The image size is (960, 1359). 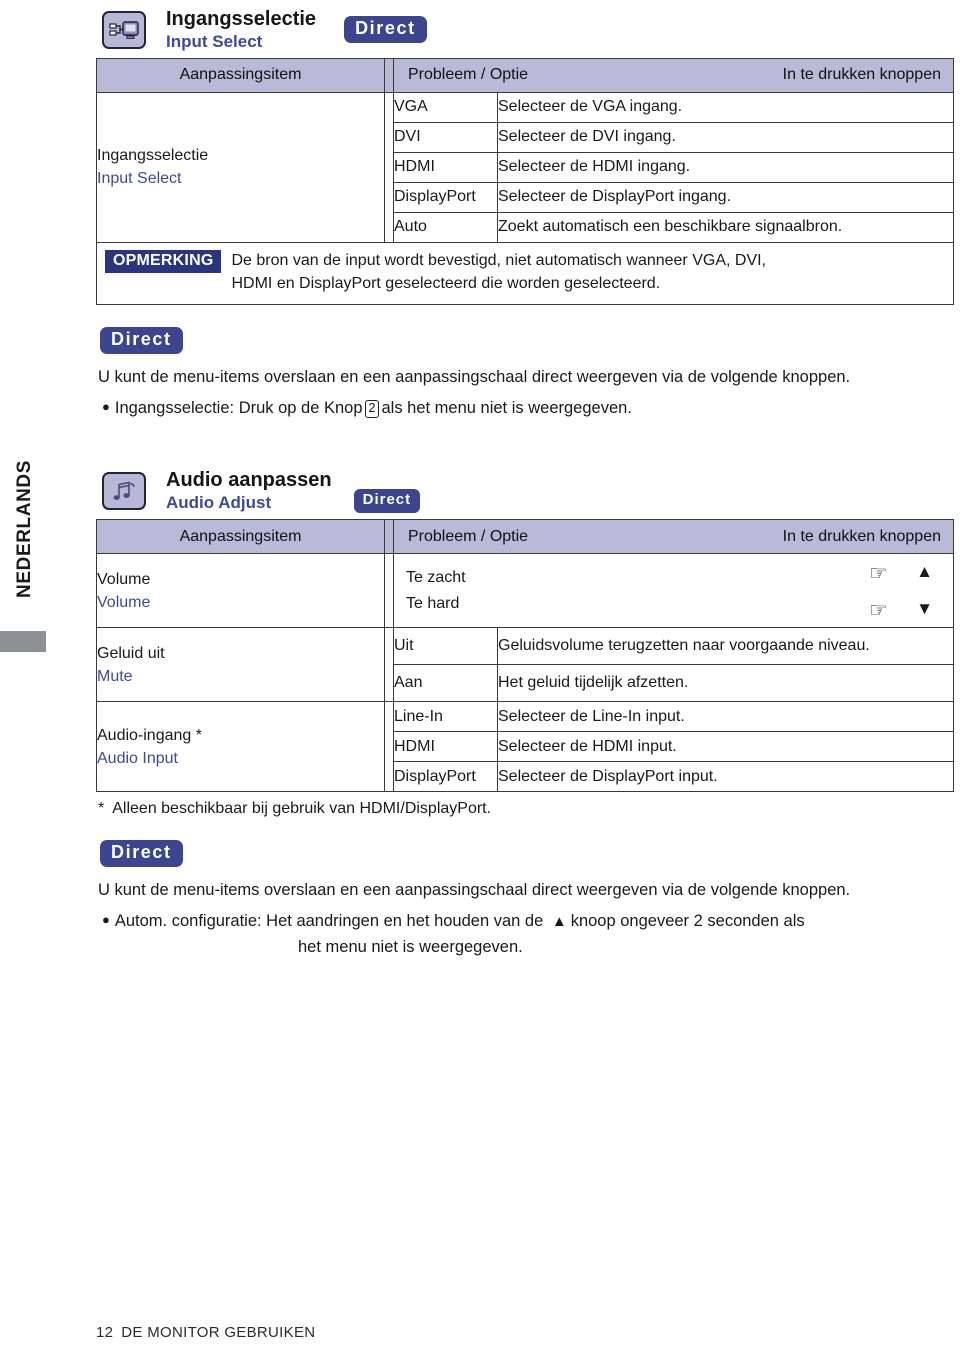 I want to click on section-titles: Ingangsselectie Input Select, so click(x=241, y=30).